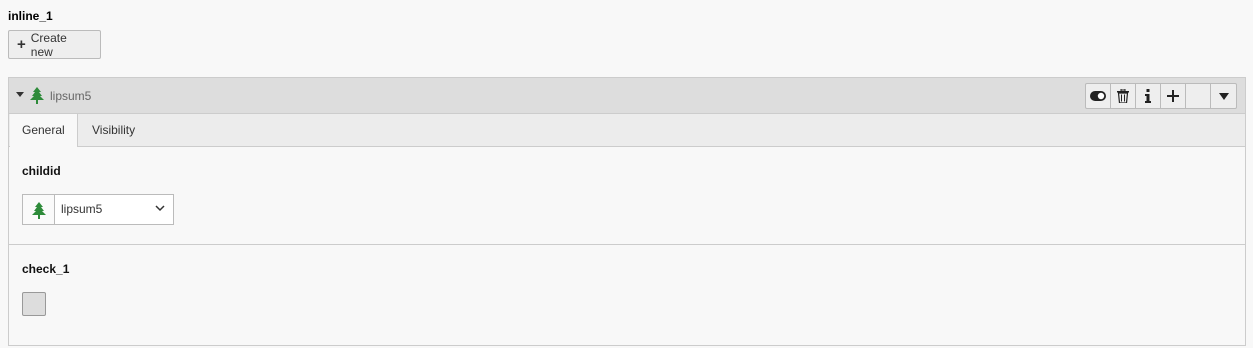  I want to click on info-icon, so click(1148, 96).